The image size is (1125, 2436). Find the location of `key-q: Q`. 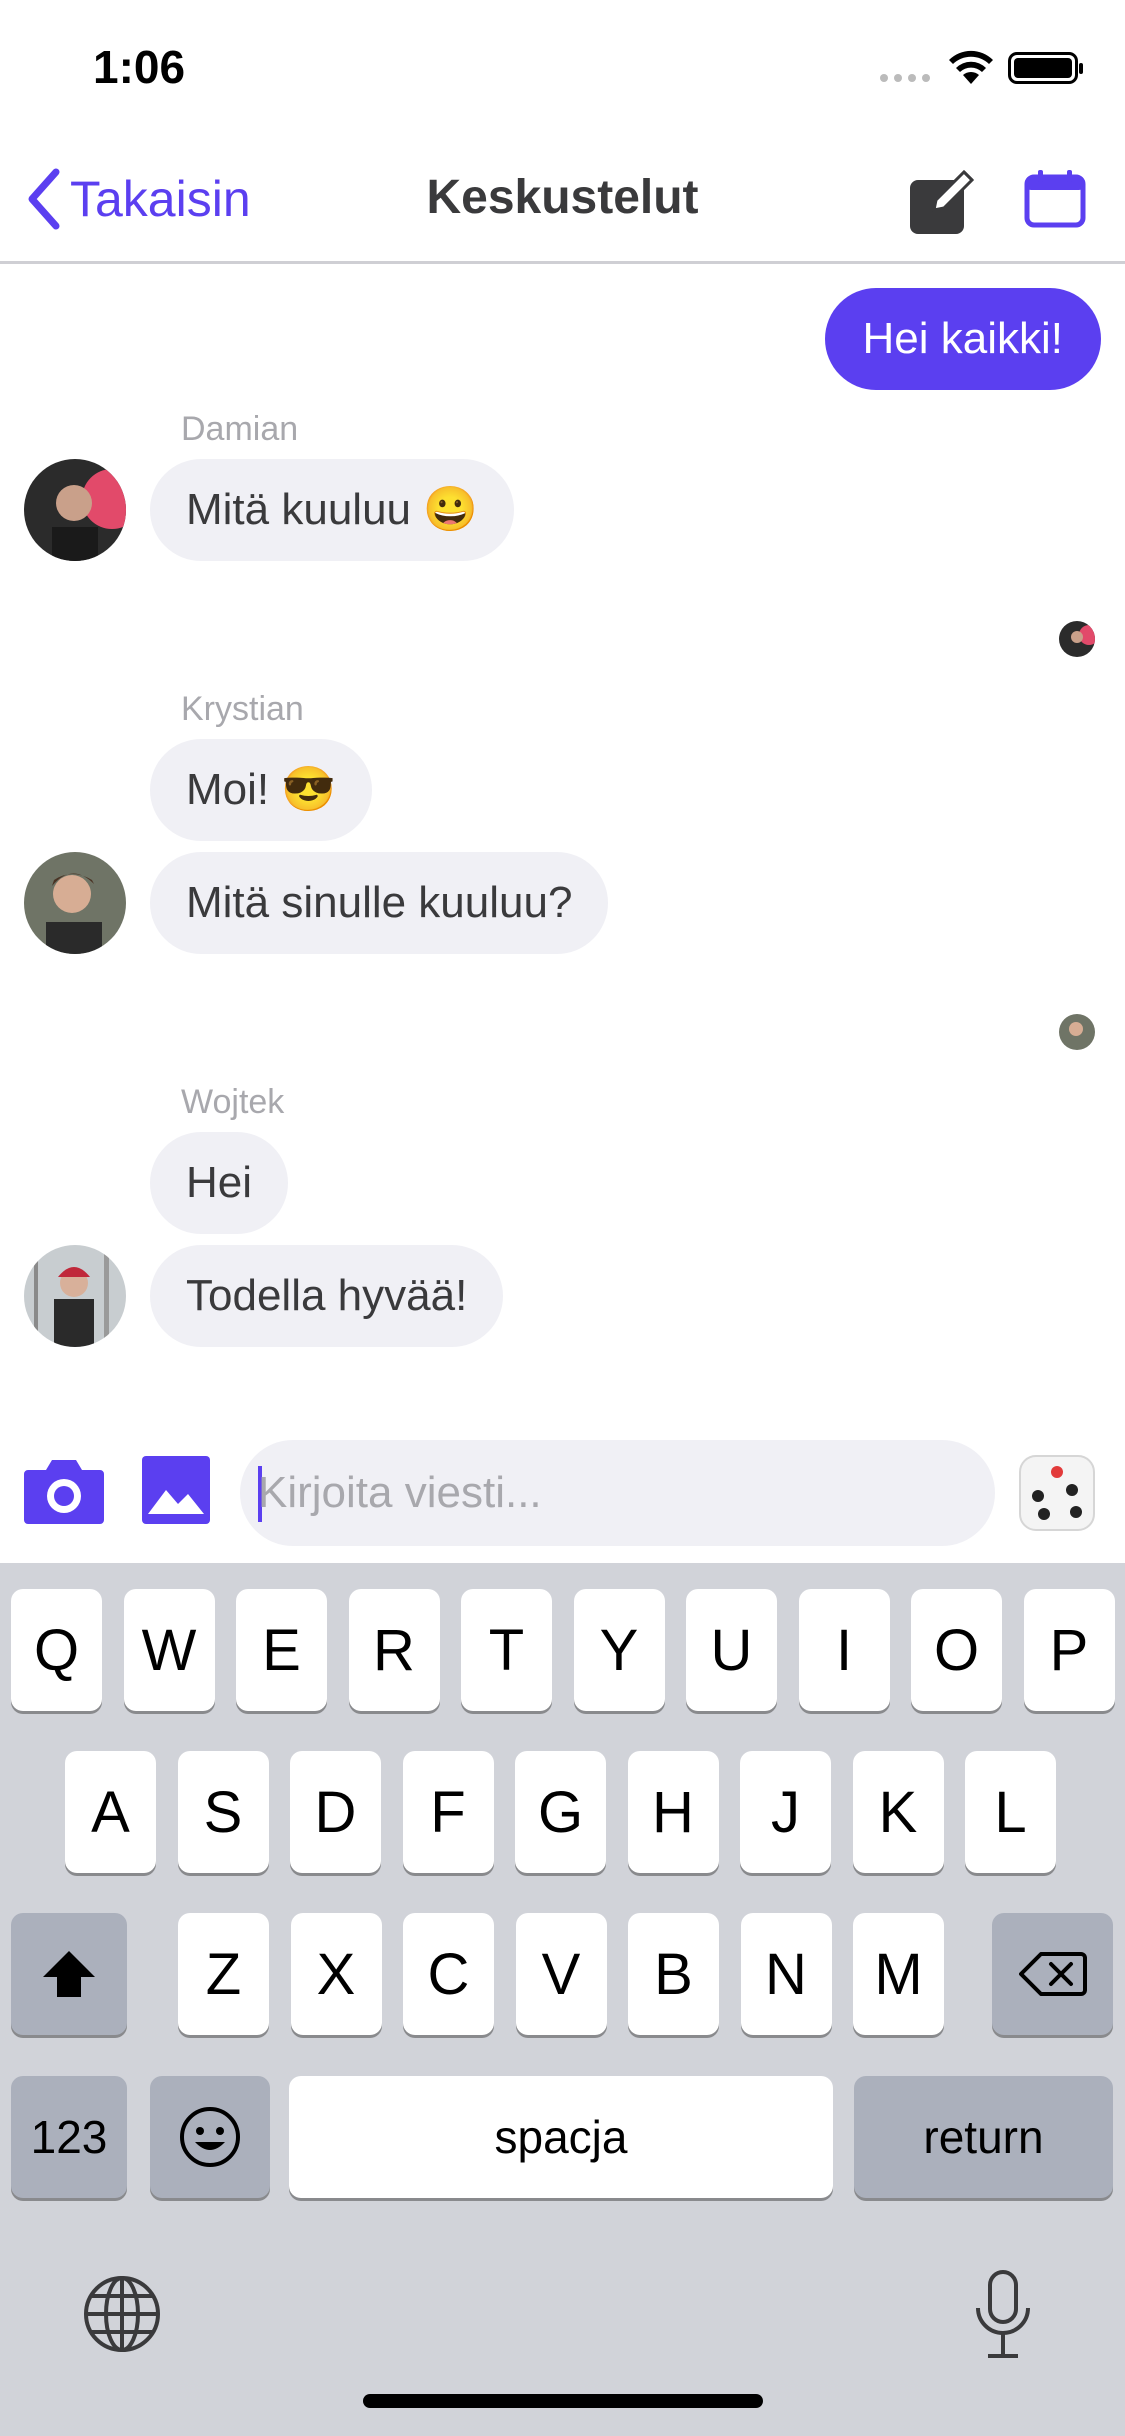

key-q: Q is located at coordinates (56, 1650).